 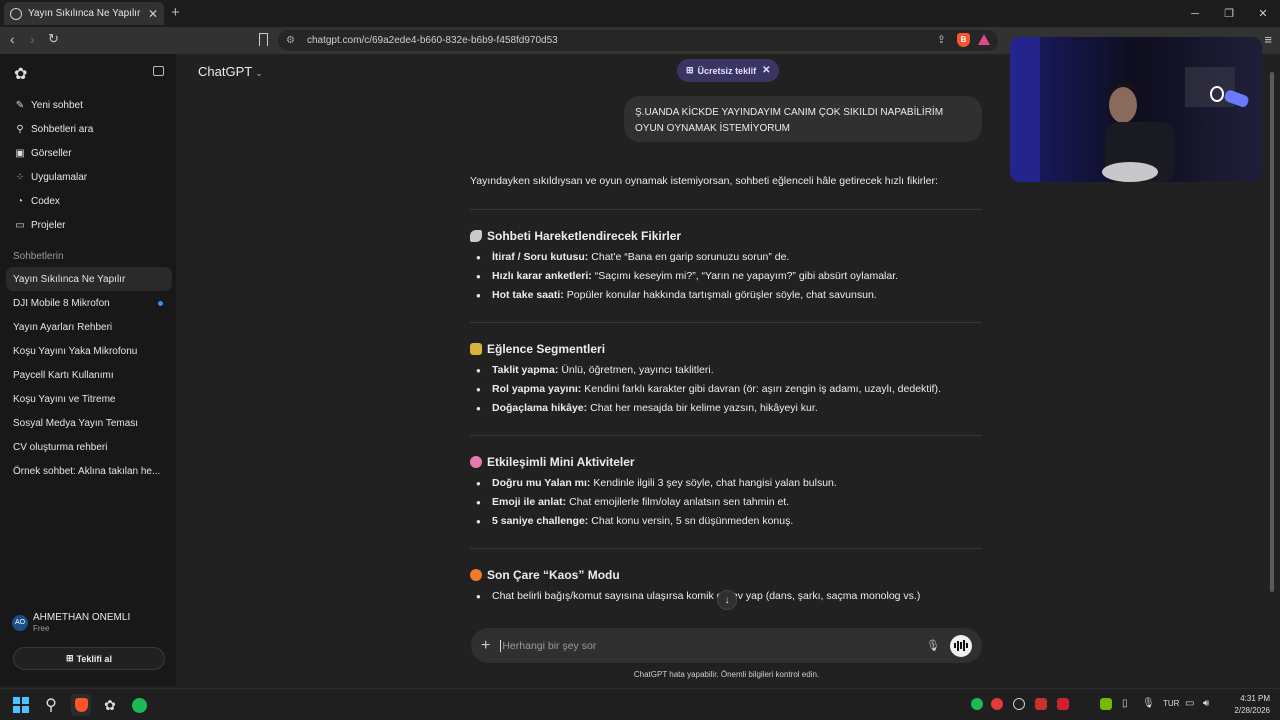 I want to click on user-profile: AO AHMETHAN ONEMLI Free, so click(x=71, y=622).